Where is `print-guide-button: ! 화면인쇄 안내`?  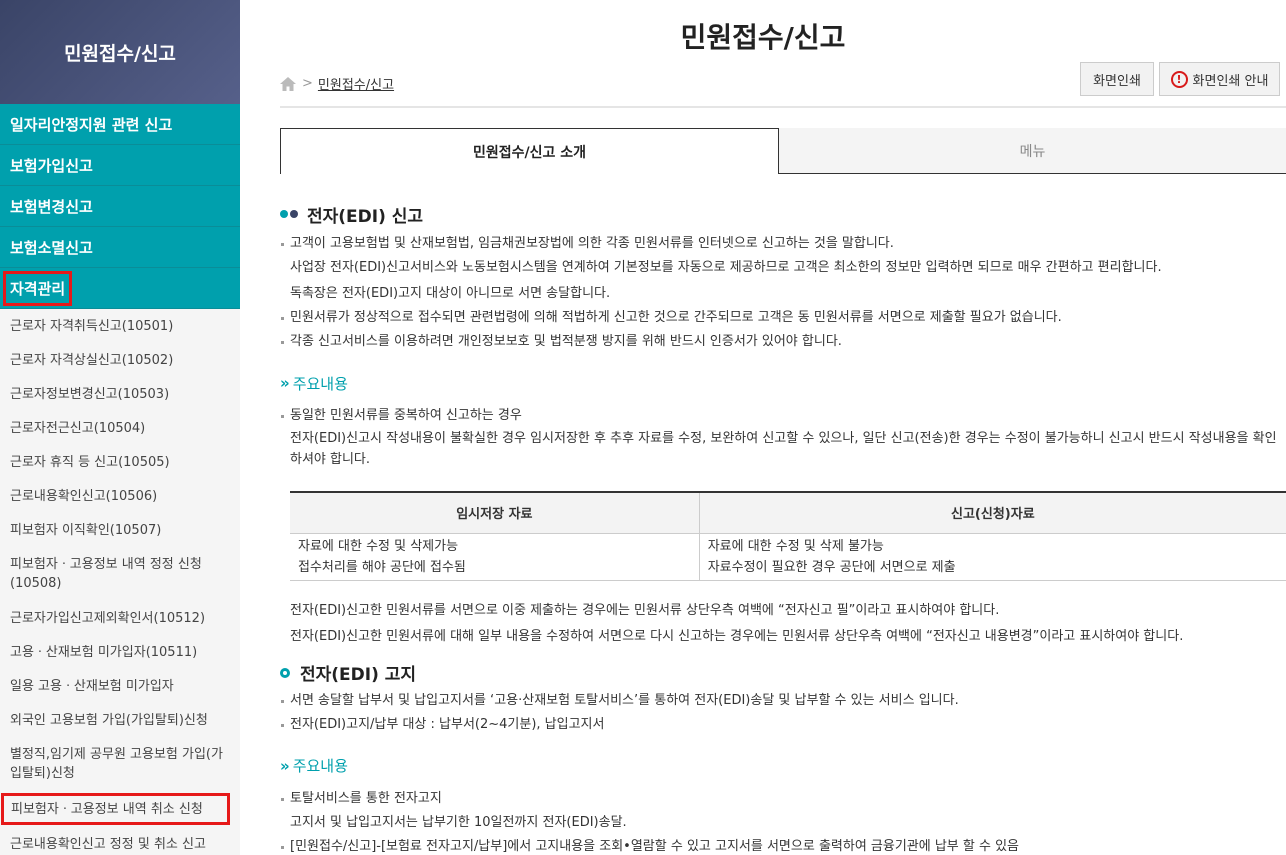 print-guide-button: ! 화면인쇄 안내 is located at coordinates (1219, 79).